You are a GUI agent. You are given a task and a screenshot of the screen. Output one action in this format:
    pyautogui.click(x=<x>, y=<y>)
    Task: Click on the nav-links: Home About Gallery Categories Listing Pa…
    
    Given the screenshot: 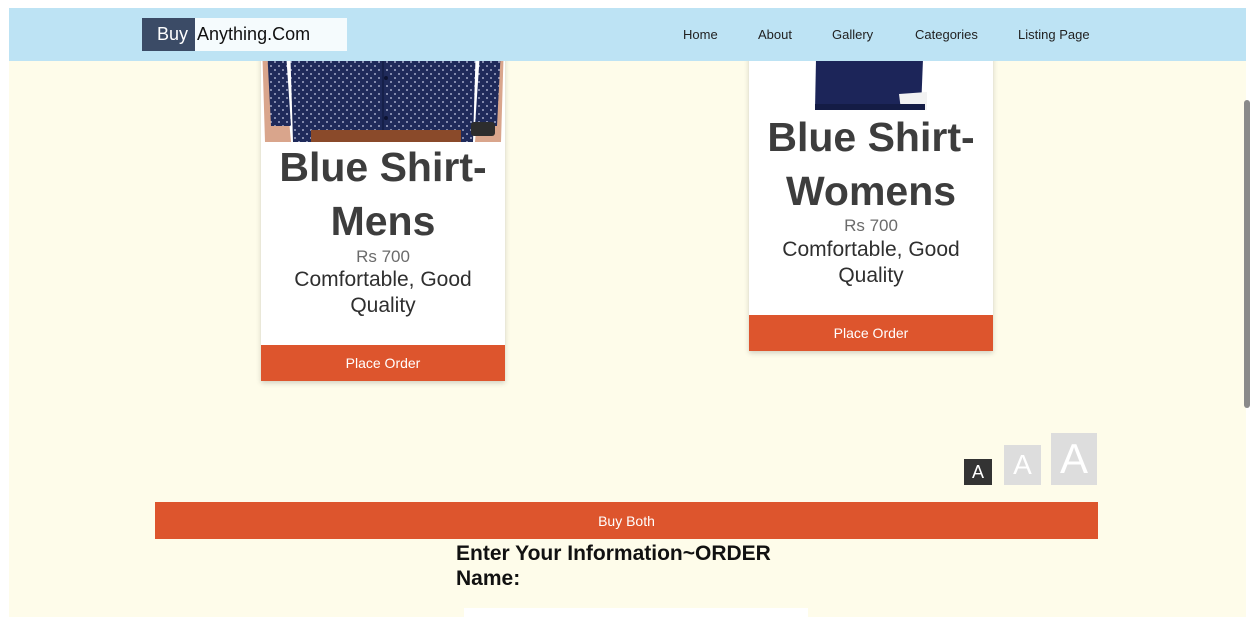 What is the action you would take?
    pyautogui.click(x=627, y=34)
    